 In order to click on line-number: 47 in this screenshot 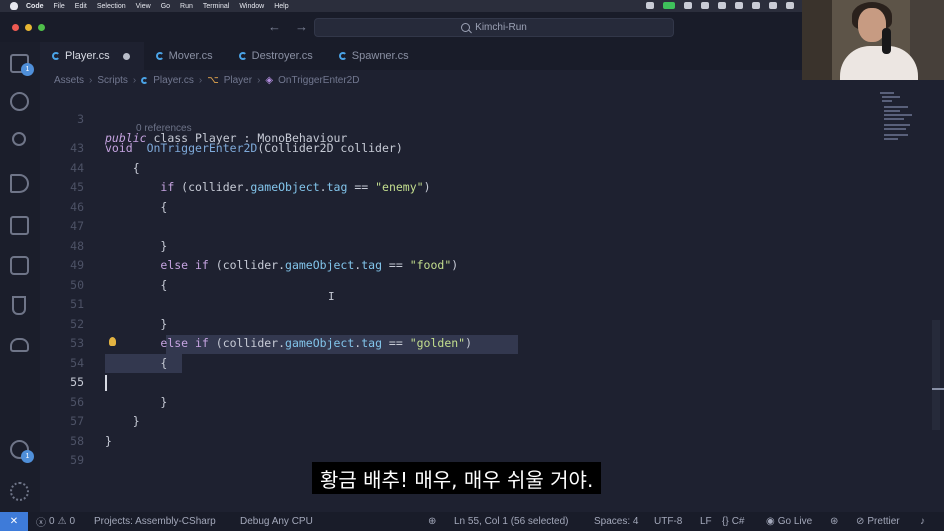, I will do `click(77, 226)`.